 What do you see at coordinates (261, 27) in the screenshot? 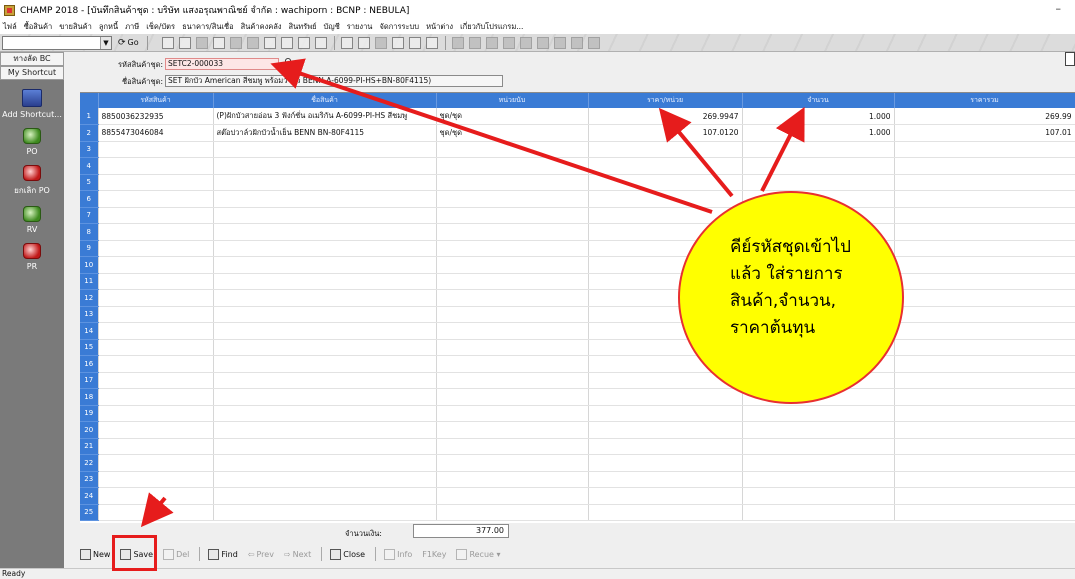
I see `menu-item: สินค้าคงคลัง` at bounding box center [261, 27].